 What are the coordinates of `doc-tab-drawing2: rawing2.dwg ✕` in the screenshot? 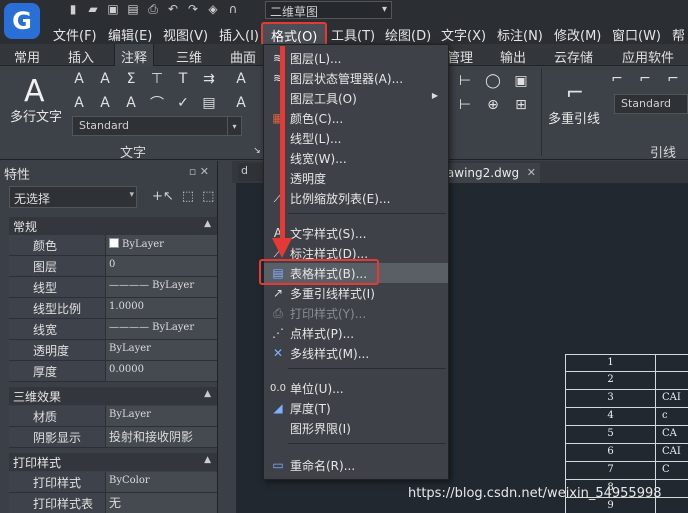 It's located at (490, 173).